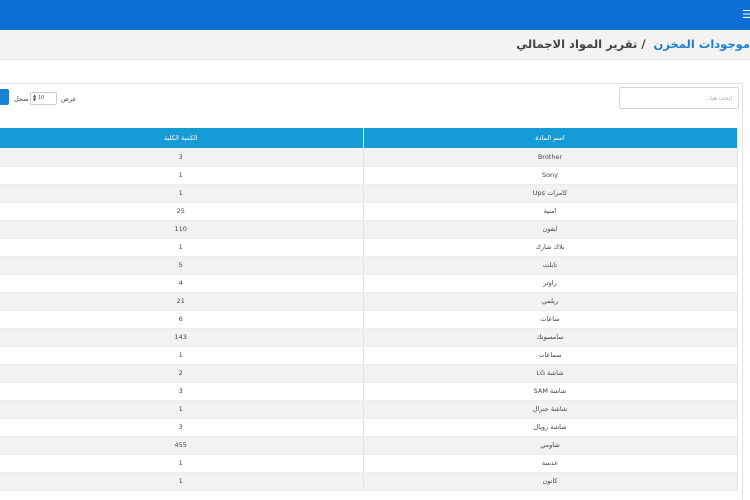 Image resolution: width=750 pixels, height=500 pixels. What do you see at coordinates (746, 15) in the screenshot?
I see `menu-icon: ☰` at bounding box center [746, 15].